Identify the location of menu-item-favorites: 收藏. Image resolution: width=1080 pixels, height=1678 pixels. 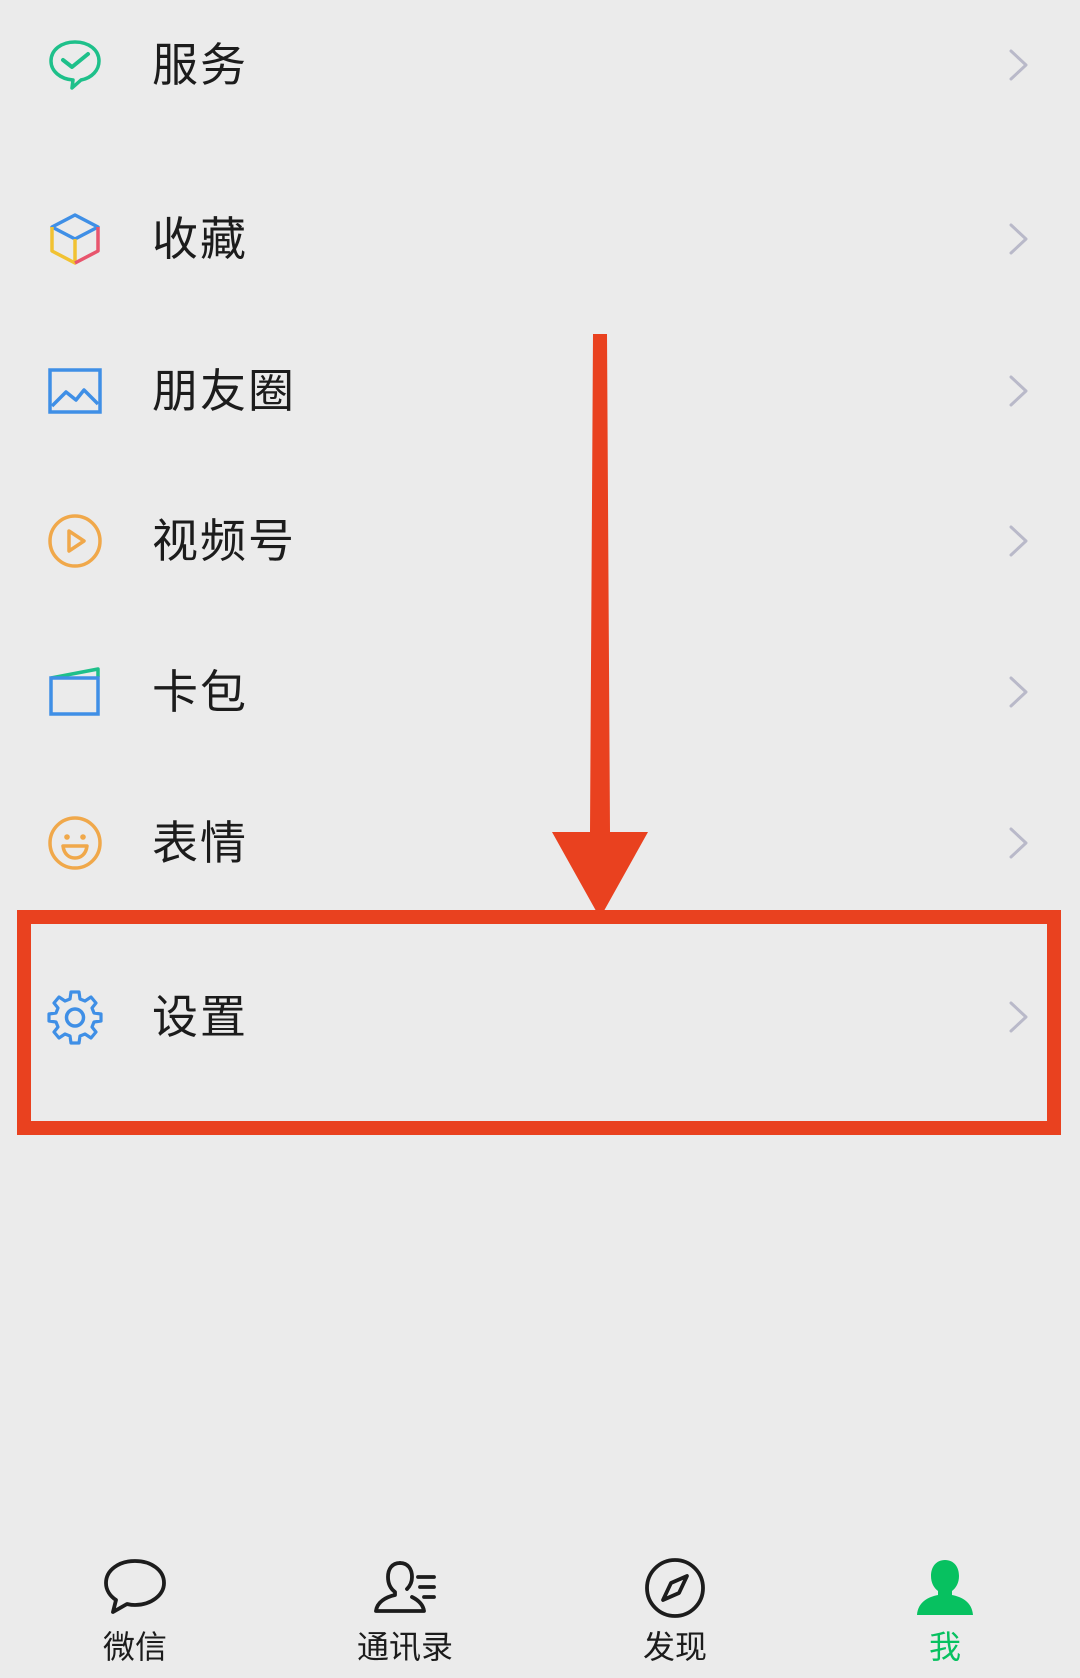
(540, 238).